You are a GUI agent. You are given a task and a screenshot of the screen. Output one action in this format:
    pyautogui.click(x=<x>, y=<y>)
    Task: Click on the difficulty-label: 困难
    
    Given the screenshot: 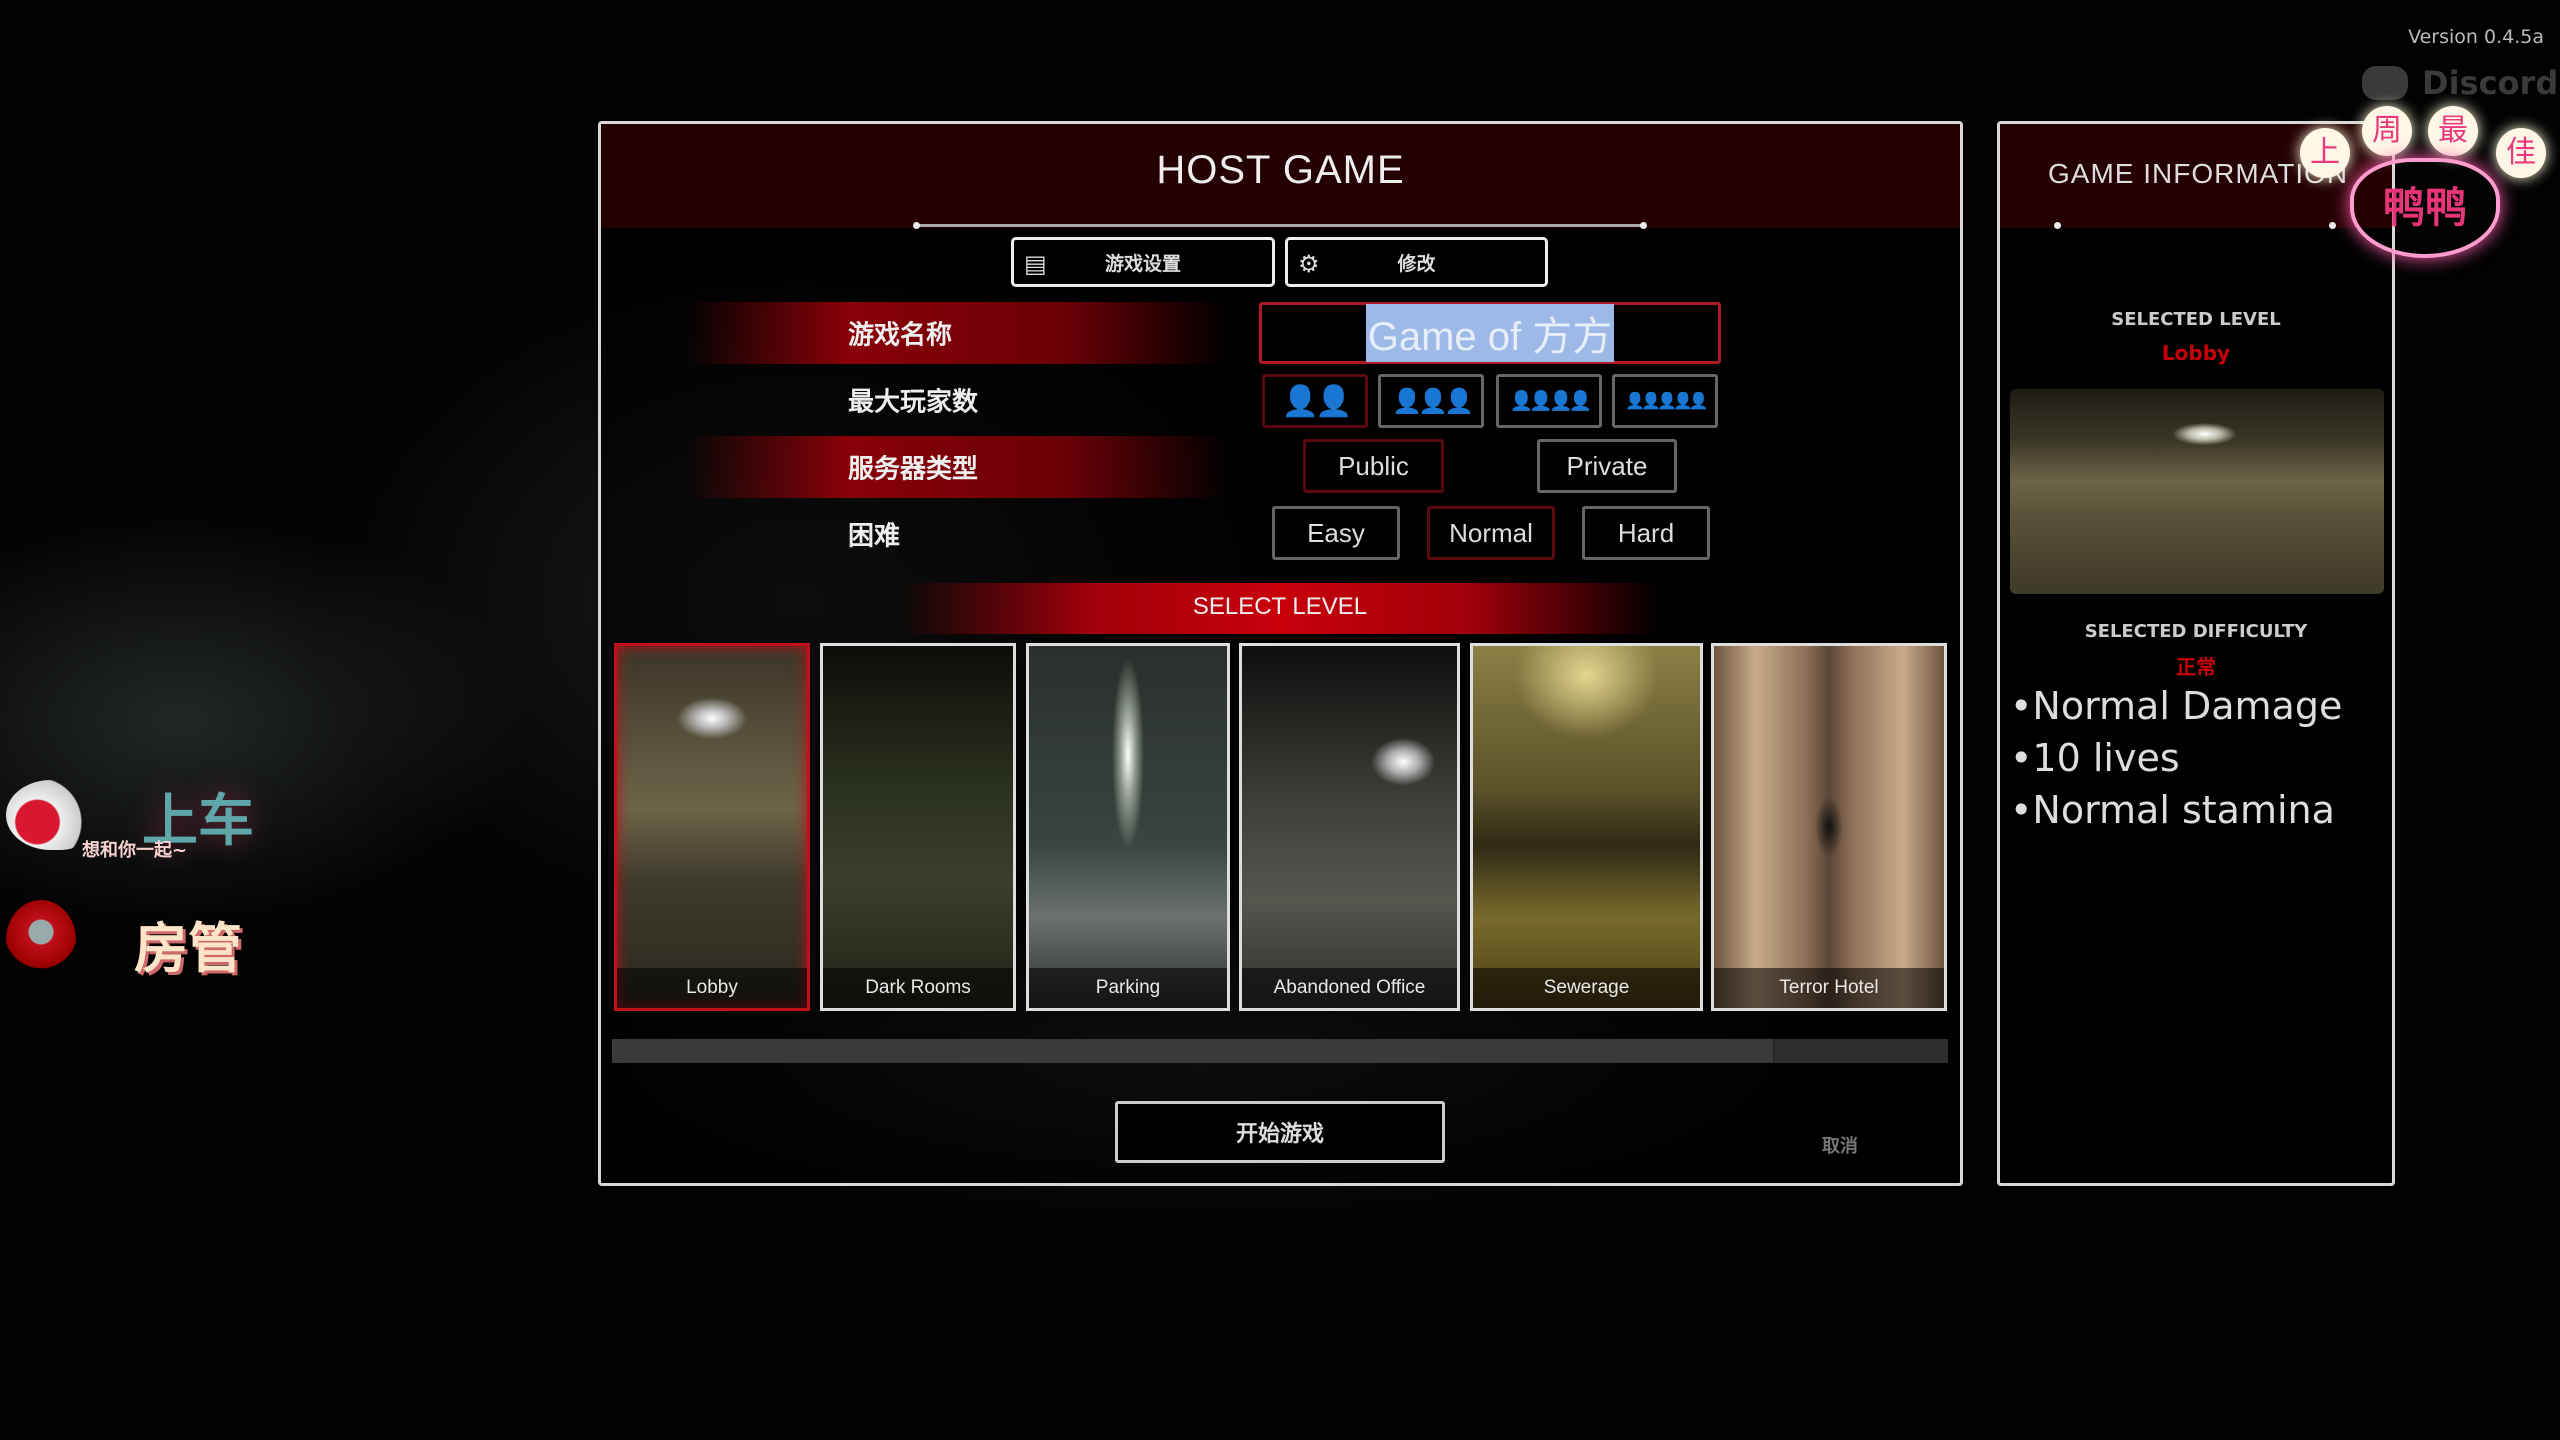 What is the action you would take?
    pyautogui.click(x=874, y=536)
    